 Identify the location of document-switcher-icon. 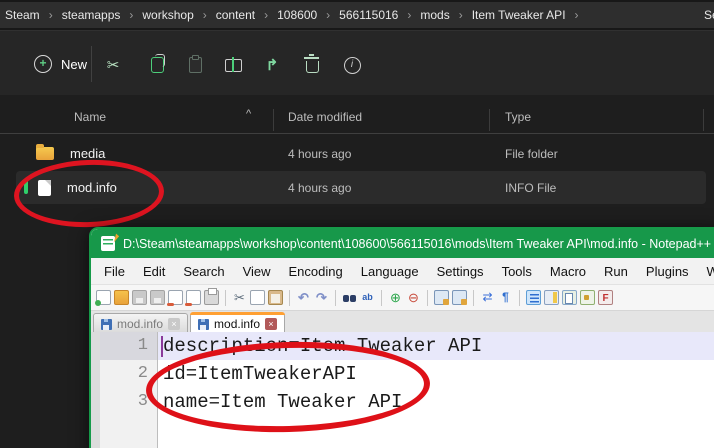
(569, 297).